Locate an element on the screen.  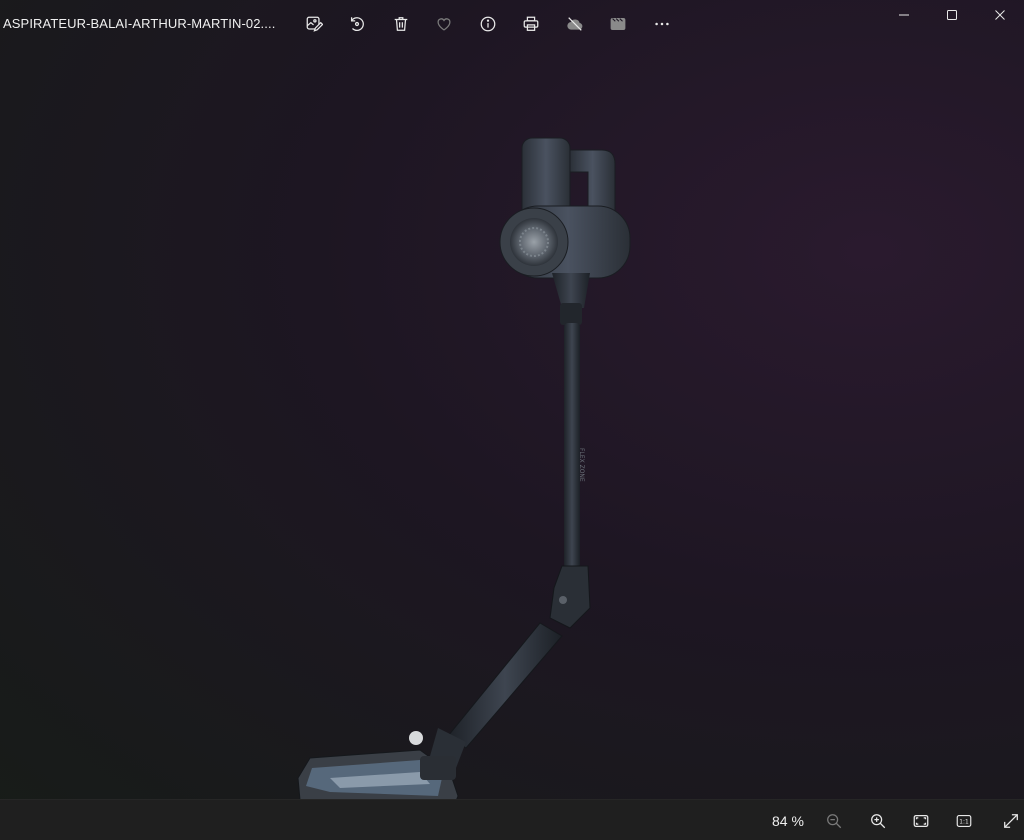
rotate-button is located at coordinates (358, 24).